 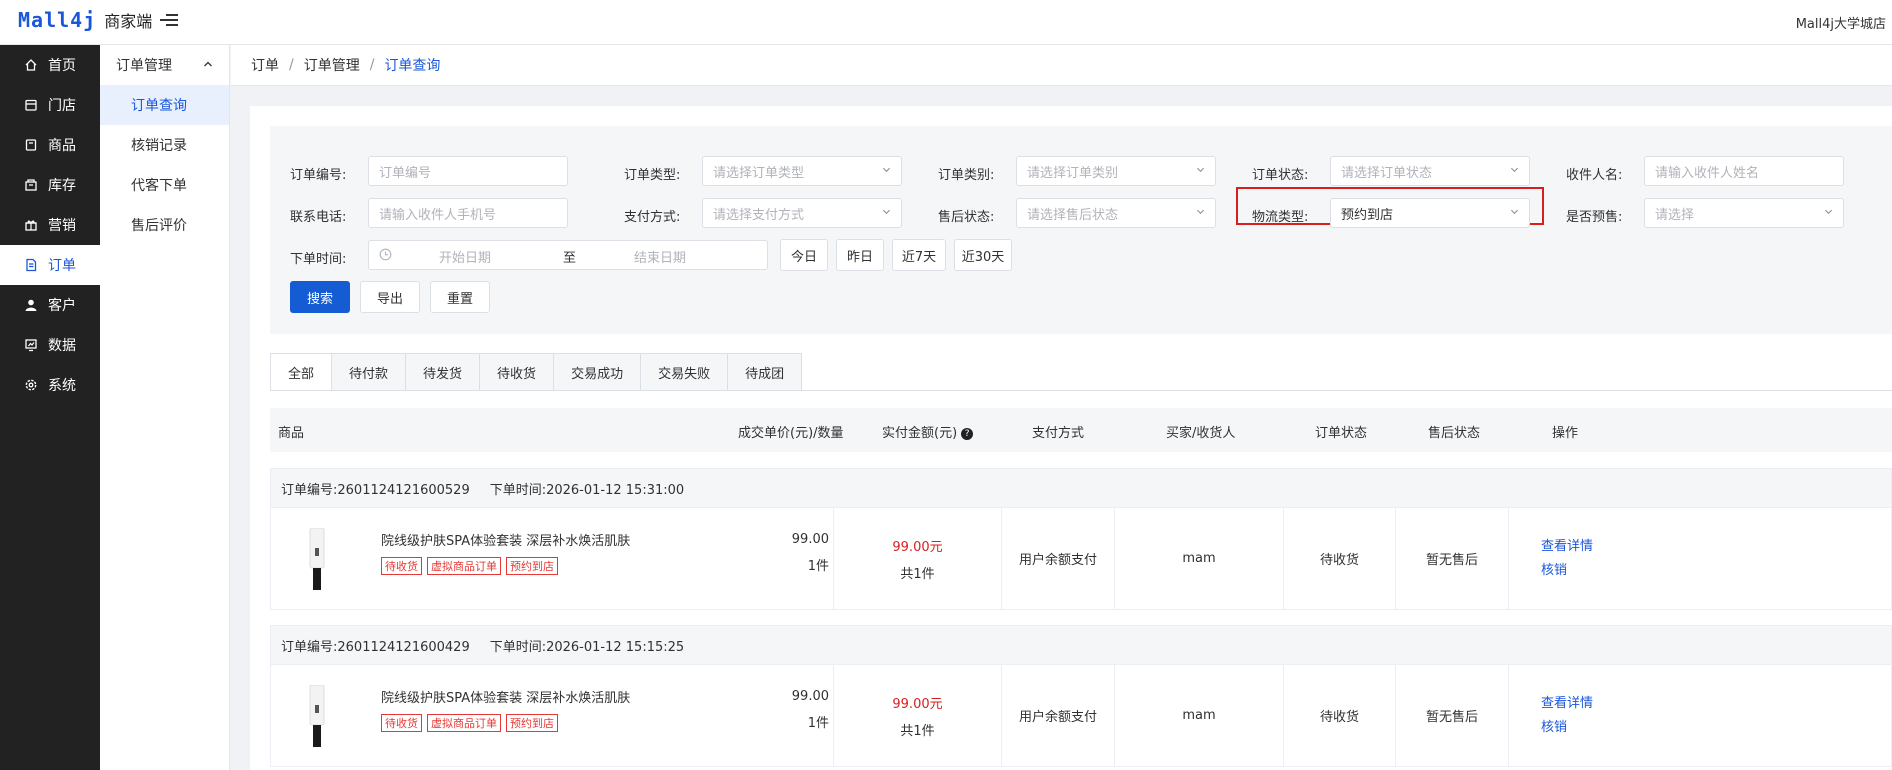 I want to click on order-status-placeholder: 请选择订单状态, so click(x=1387, y=173).